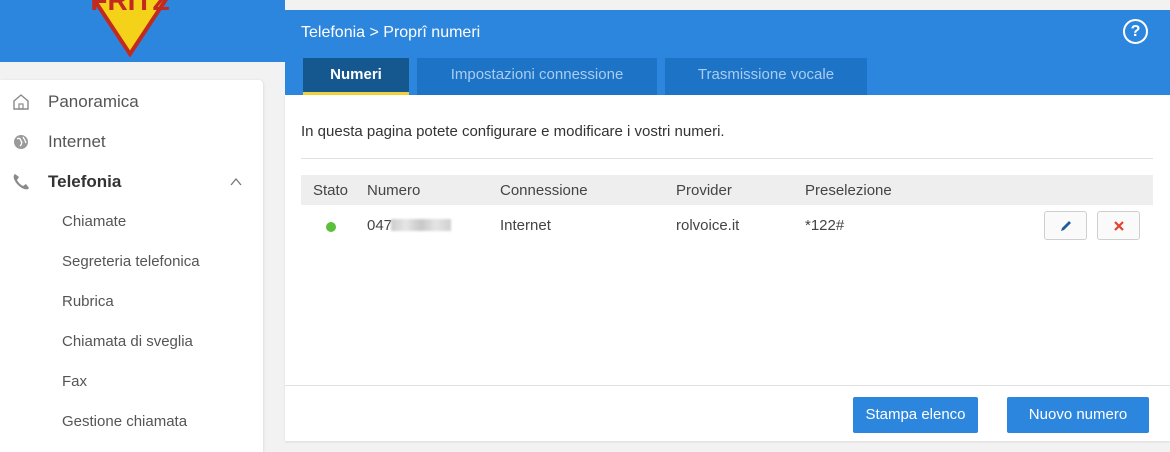 This screenshot has height=452, width=1170. I want to click on pencil-icon, so click(1065, 225).